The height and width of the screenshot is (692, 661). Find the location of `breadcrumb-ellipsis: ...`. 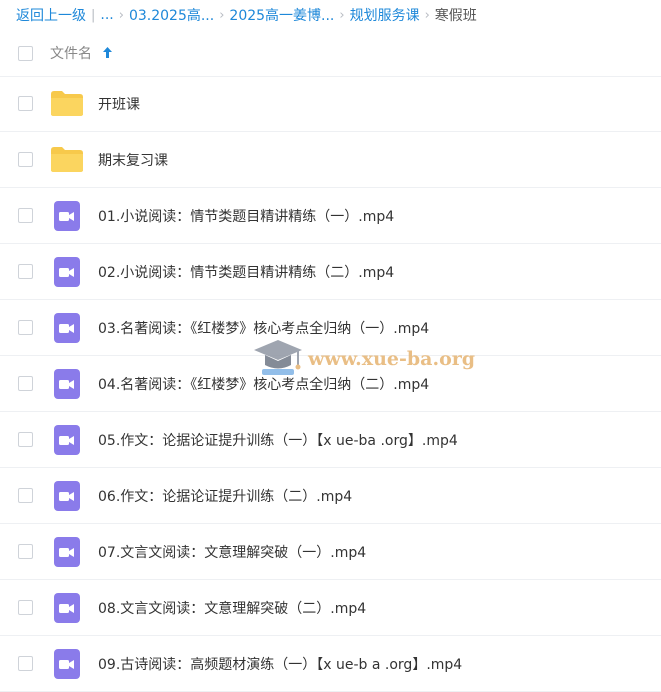

breadcrumb-ellipsis: ... is located at coordinates (106, 15).